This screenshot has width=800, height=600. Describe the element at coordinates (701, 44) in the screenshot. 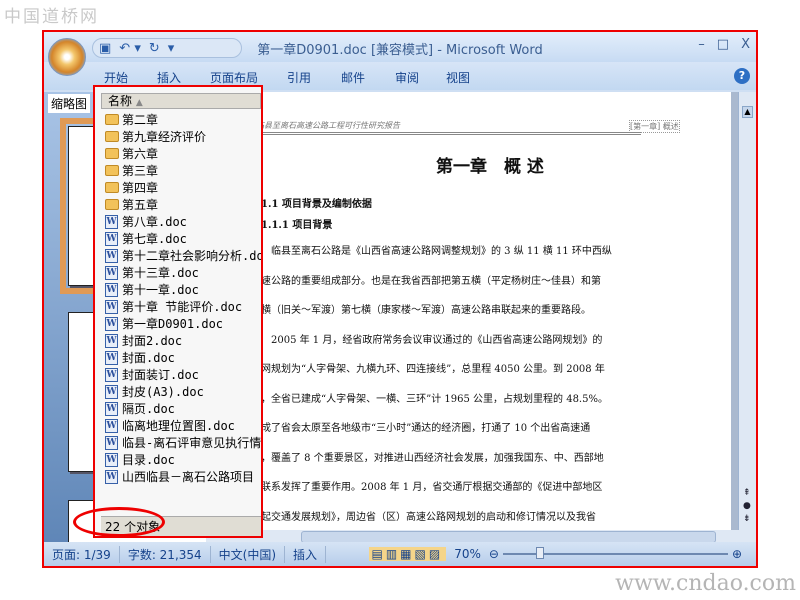

I see `minimize-button: –` at that location.